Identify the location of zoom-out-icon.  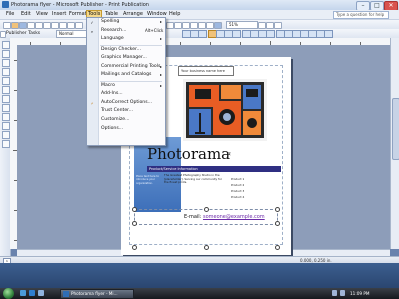
(262, 25).